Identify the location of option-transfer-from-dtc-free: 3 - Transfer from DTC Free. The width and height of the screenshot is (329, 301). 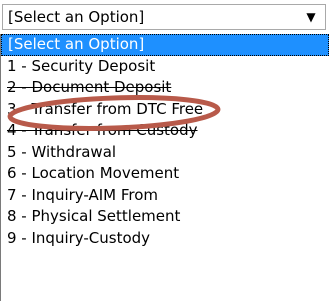
(165, 110).